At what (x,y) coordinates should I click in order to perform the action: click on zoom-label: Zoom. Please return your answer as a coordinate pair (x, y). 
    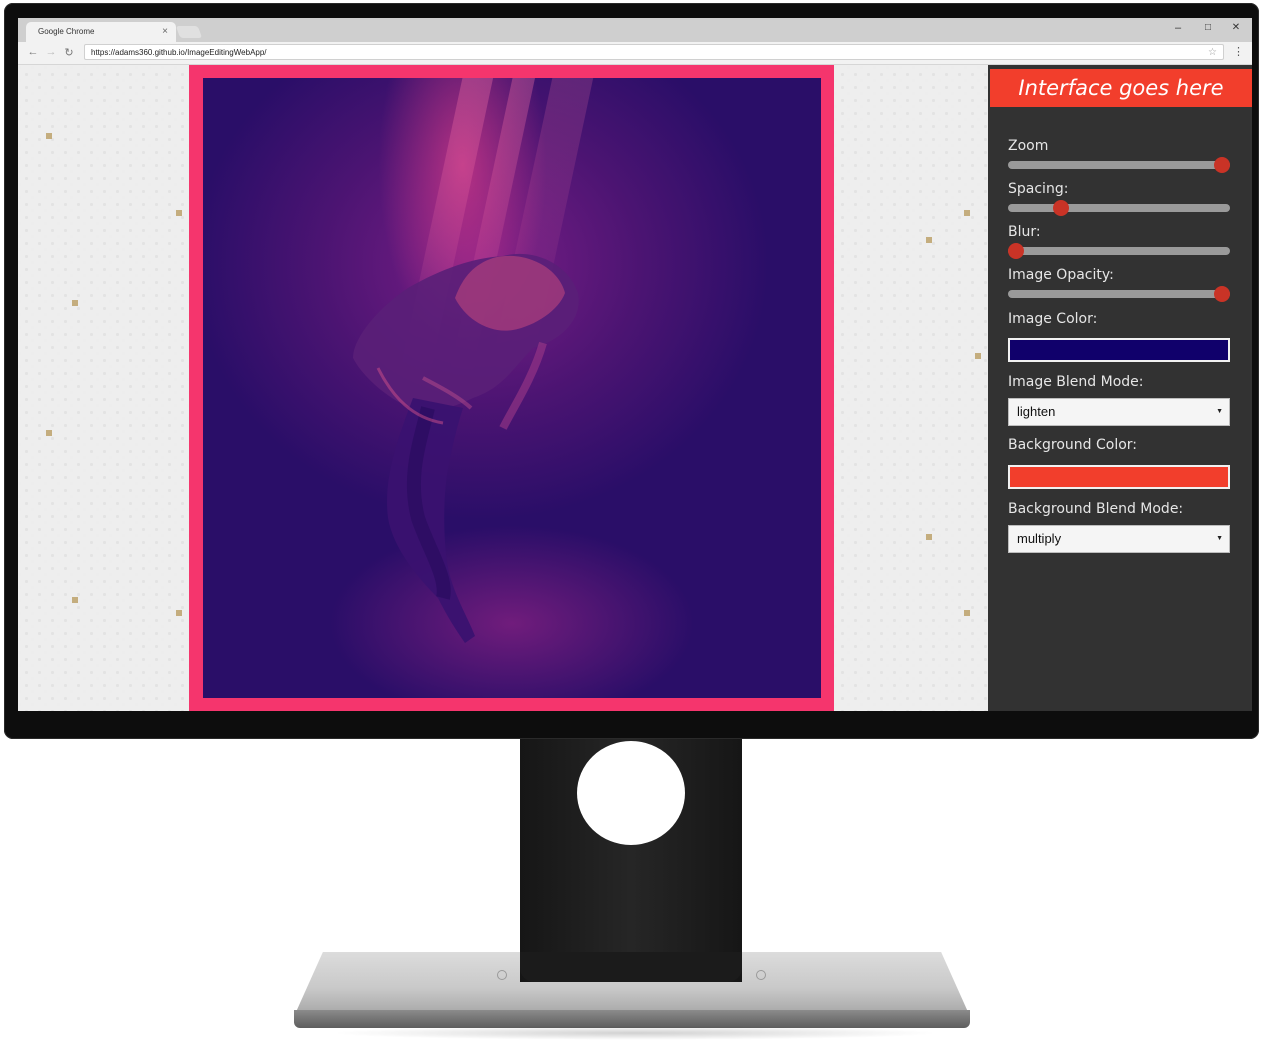
    Looking at the image, I should click on (1028, 146).